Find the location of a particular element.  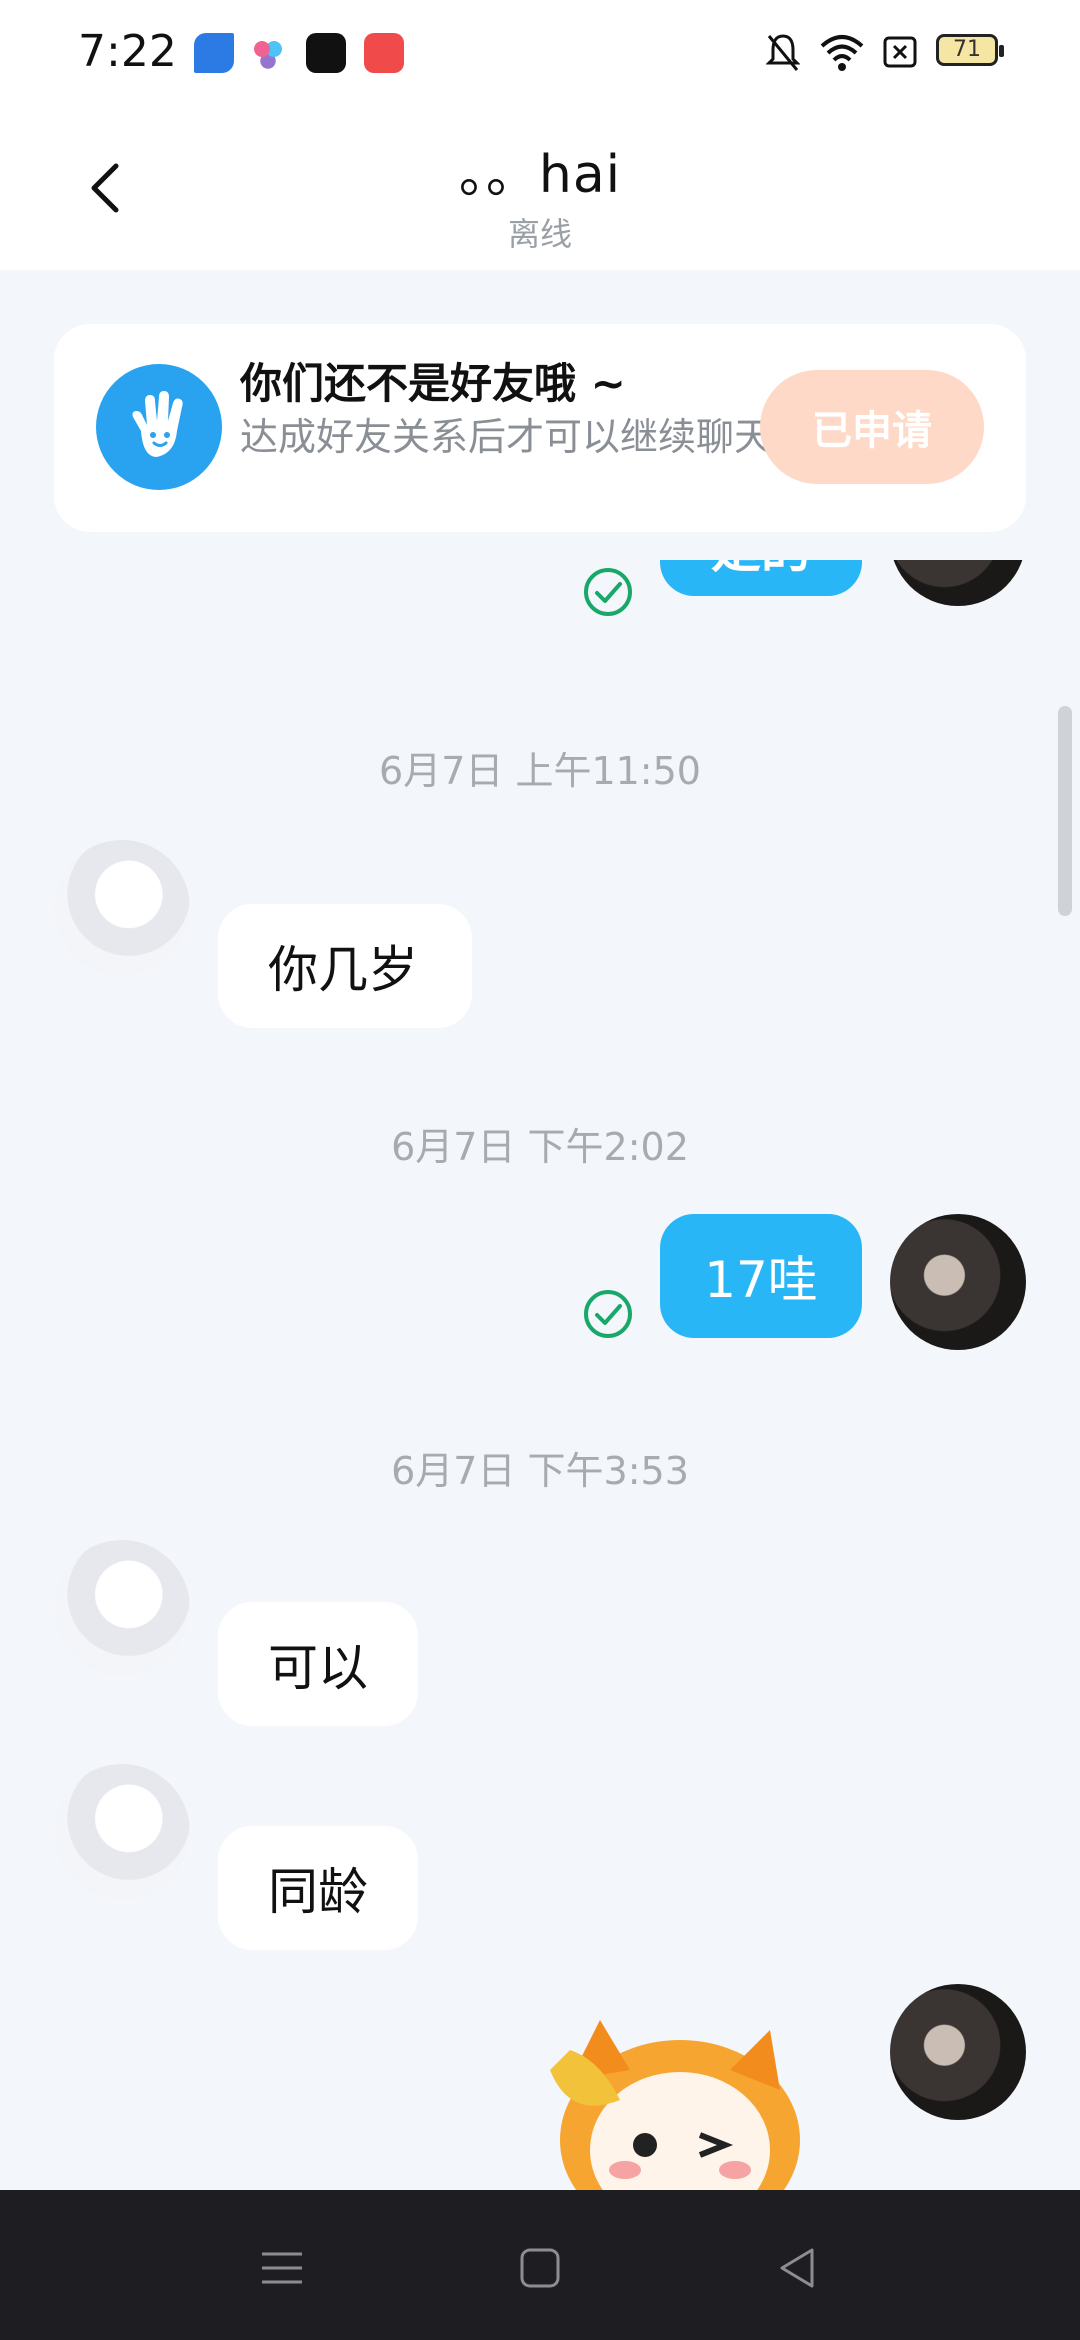

music-app-icon is located at coordinates (384, 53).